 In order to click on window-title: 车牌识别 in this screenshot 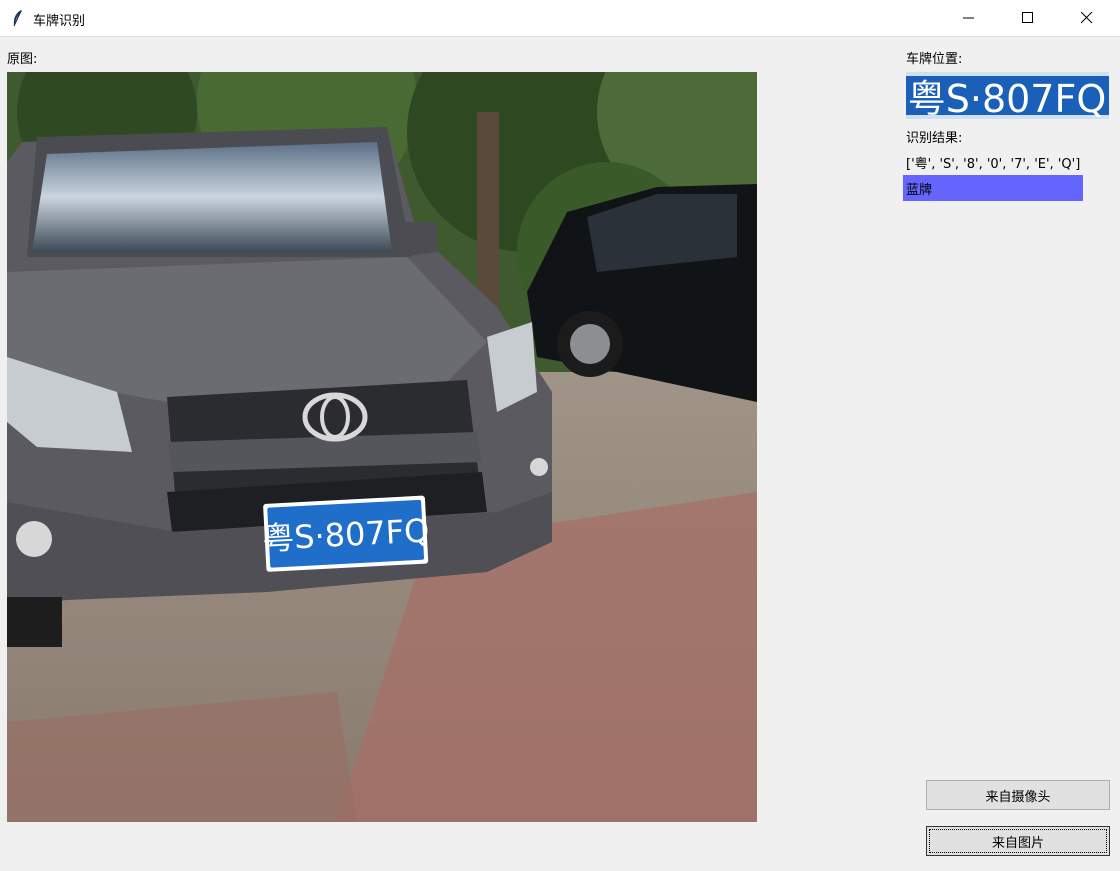, I will do `click(59, 21)`.